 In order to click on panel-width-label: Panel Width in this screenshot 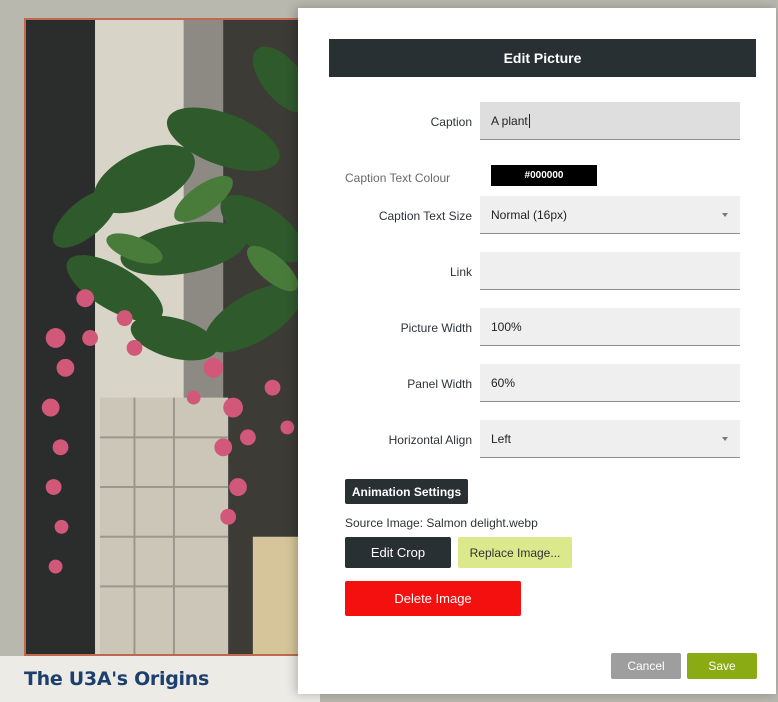, I will do `click(439, 384)`.